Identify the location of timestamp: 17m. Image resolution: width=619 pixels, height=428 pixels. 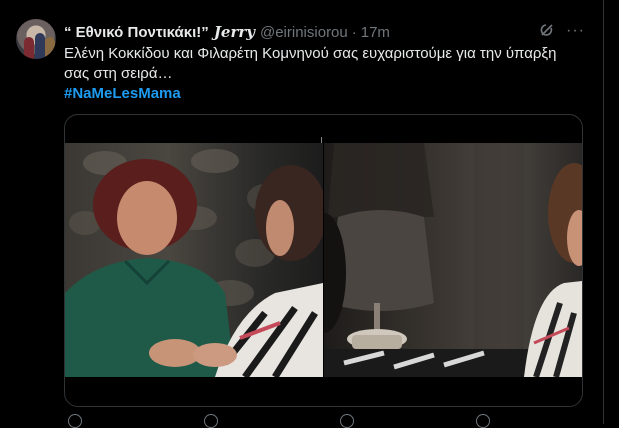
(375, 32).